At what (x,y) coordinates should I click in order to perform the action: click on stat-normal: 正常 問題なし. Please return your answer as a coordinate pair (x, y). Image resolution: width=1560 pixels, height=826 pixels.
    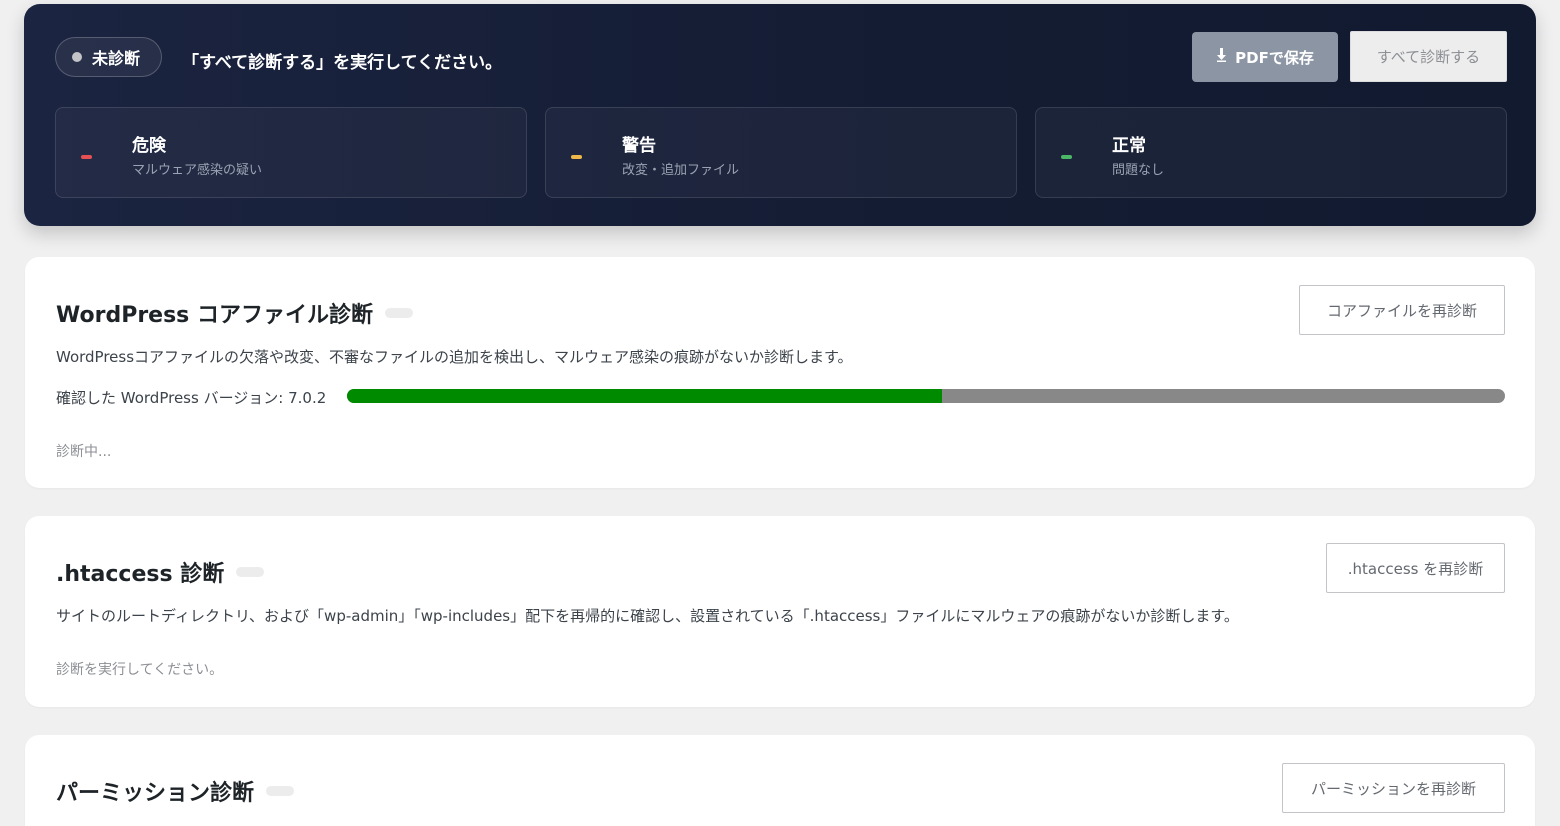
    Looking at the image, I should click on (1271, 152).